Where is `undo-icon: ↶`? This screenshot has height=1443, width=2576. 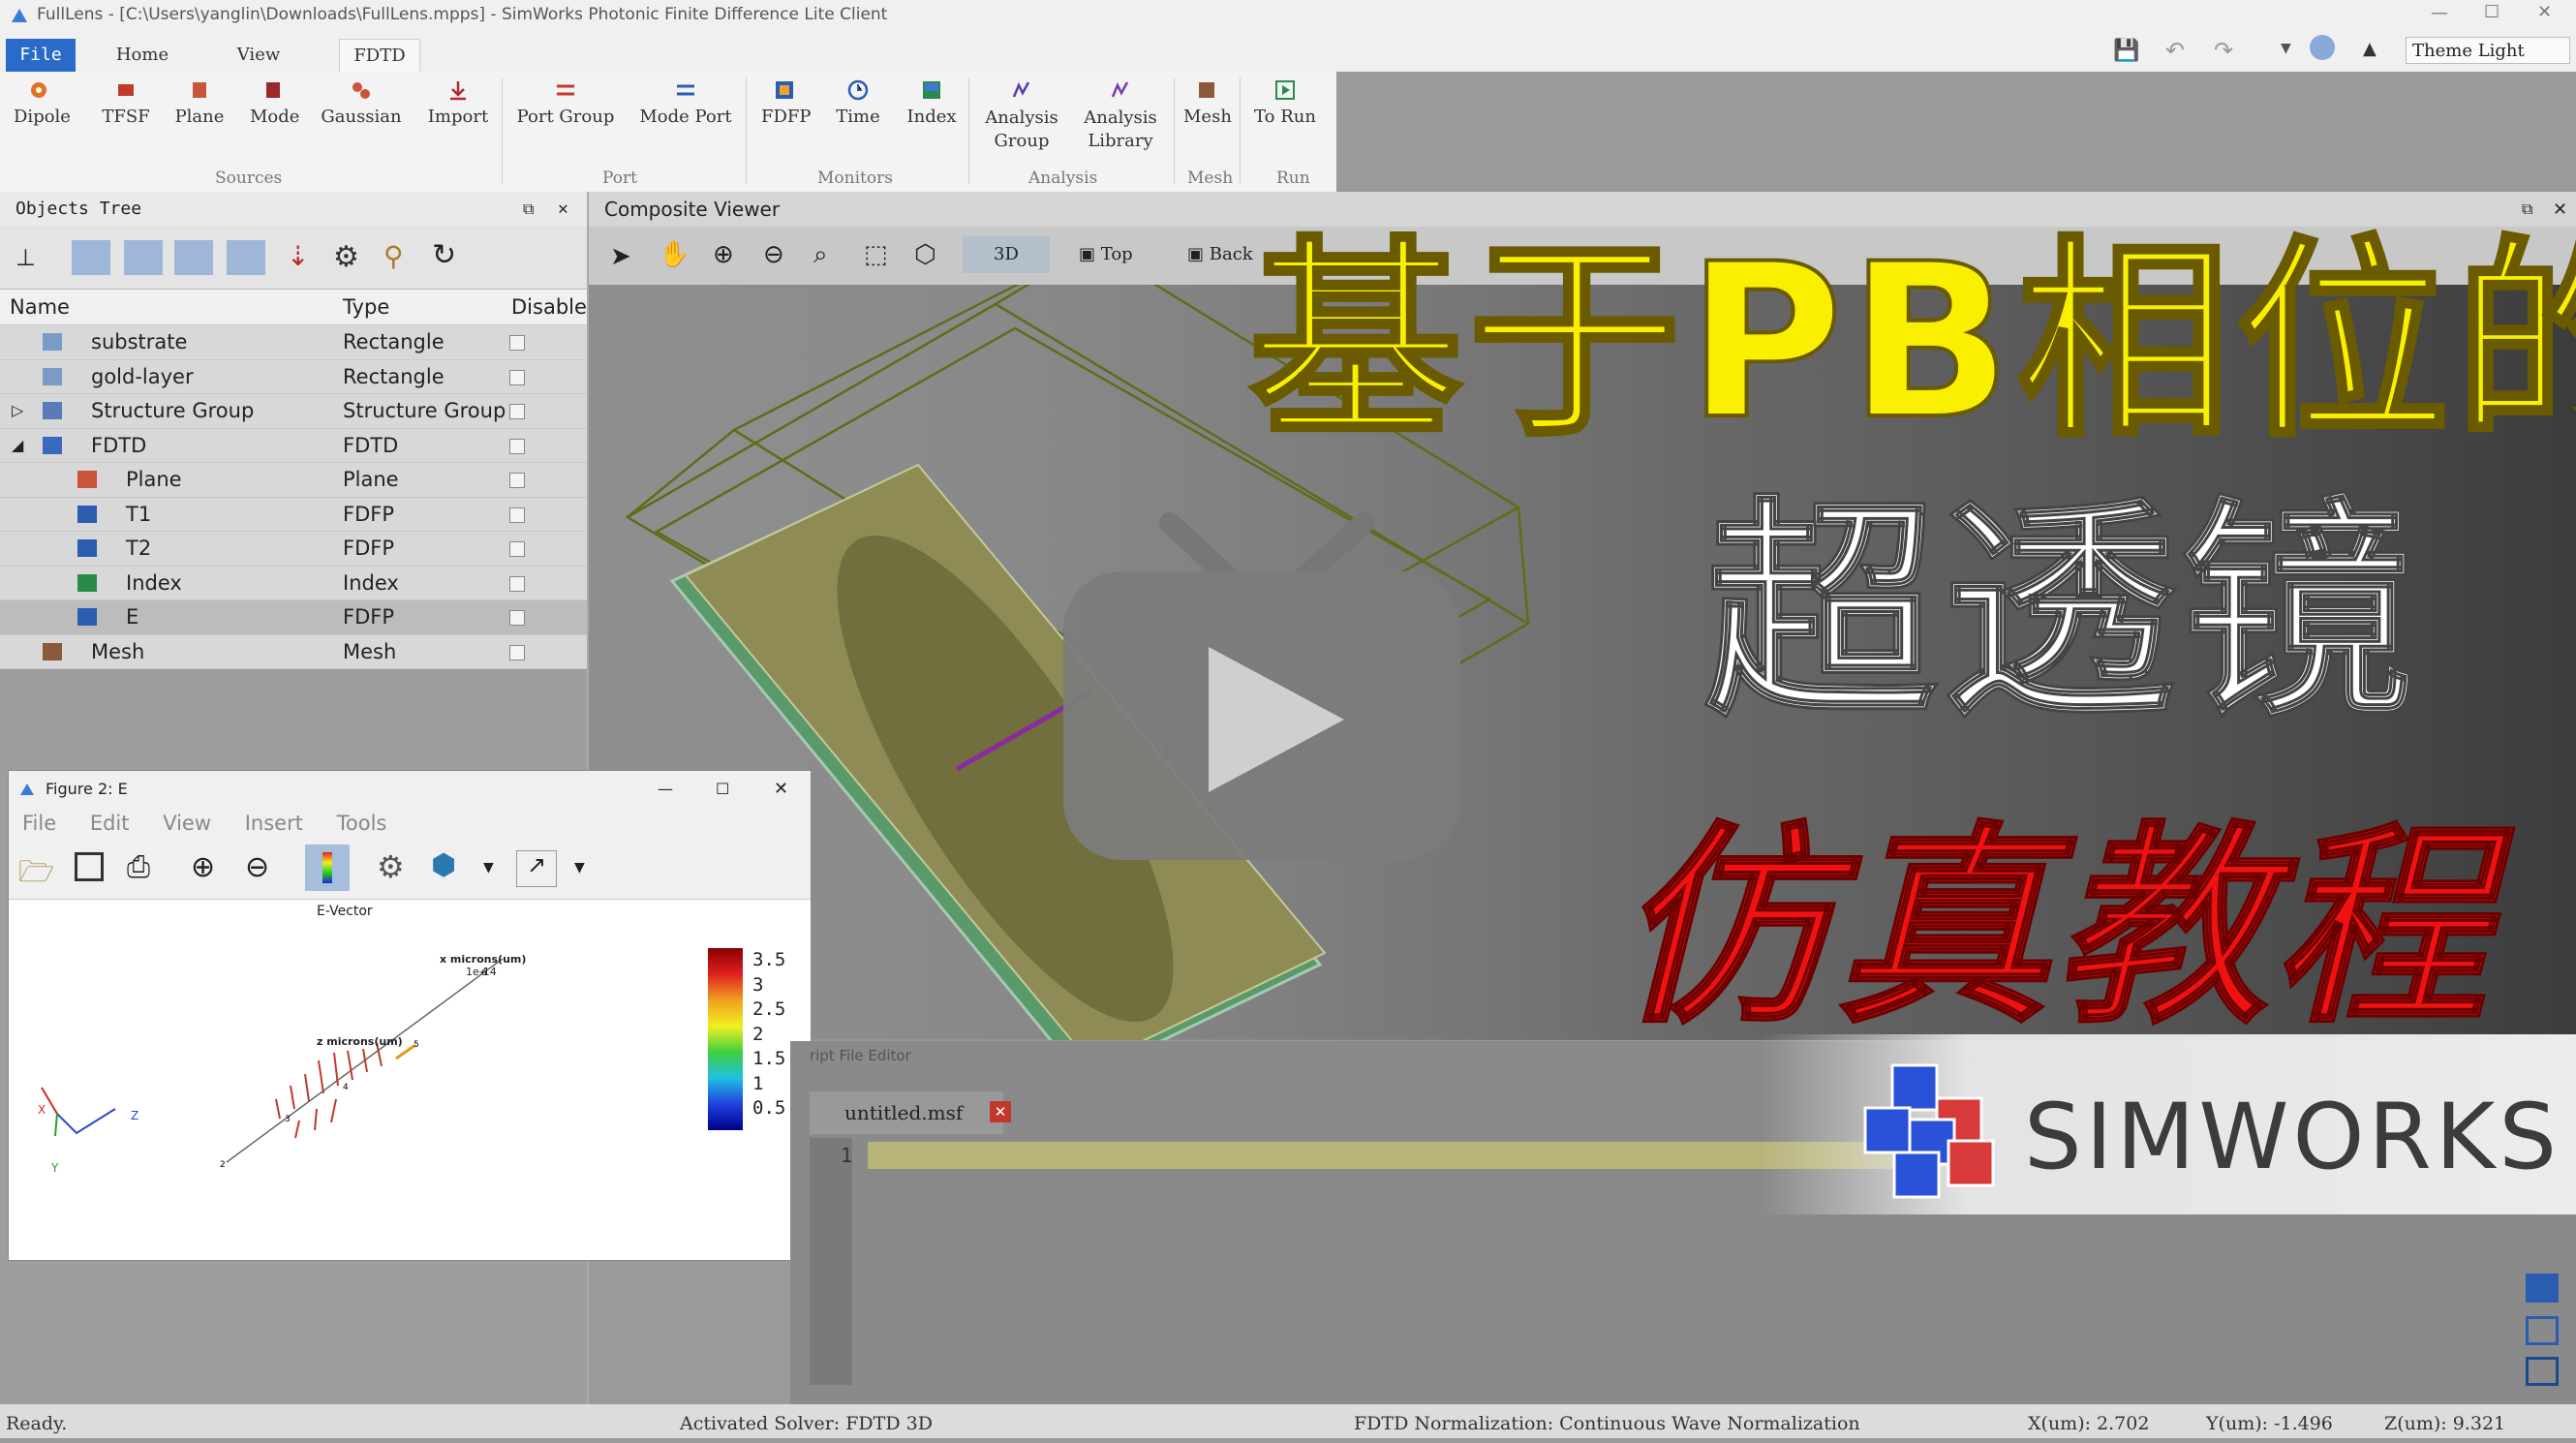 undo-icon: ↶ is located at coordinates (2175, 50).